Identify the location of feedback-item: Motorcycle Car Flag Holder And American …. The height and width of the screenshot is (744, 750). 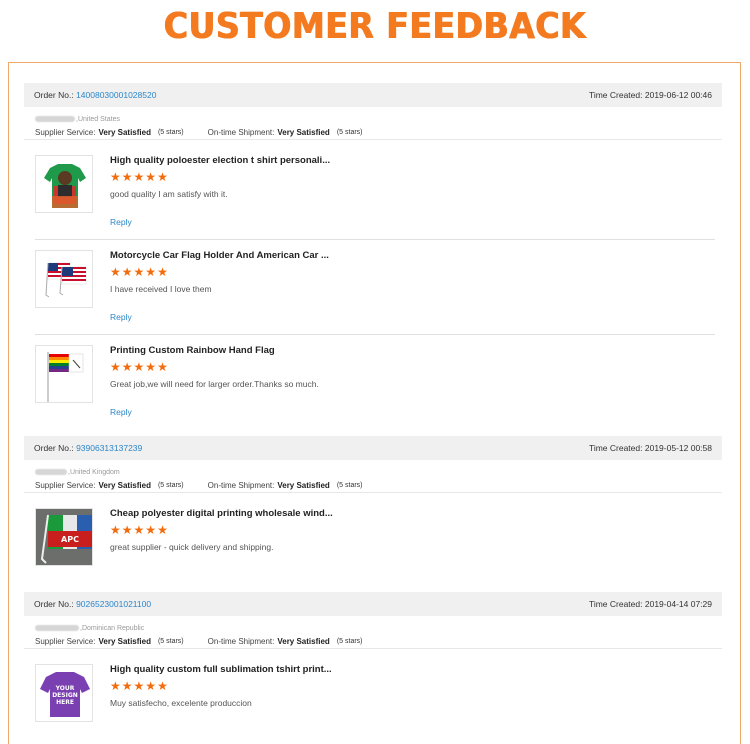
(375, 287).